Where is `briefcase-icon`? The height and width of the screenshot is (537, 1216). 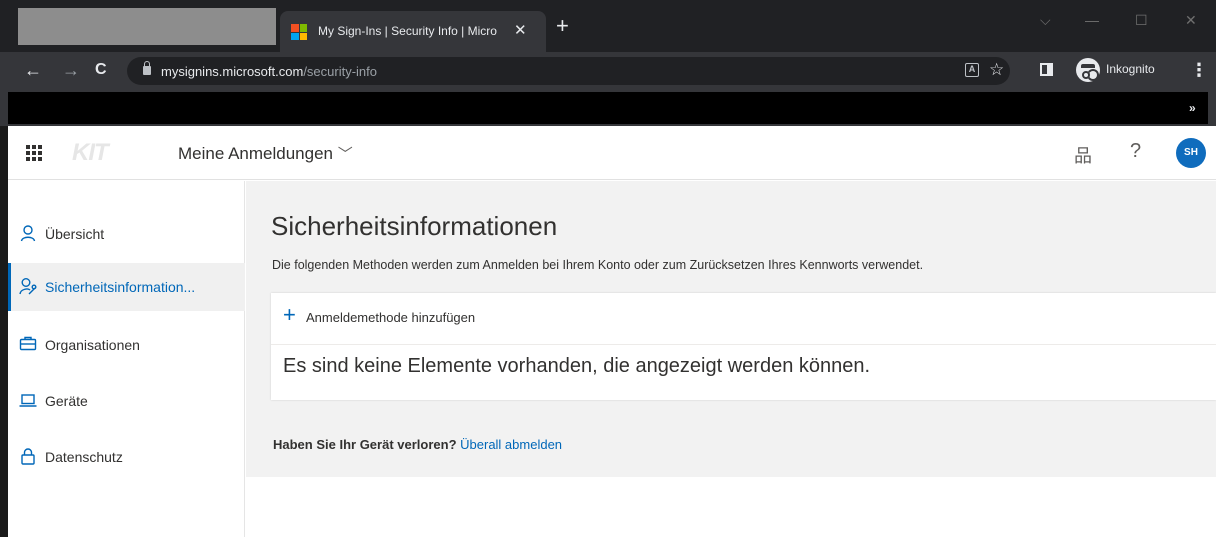 briefcase-icon is located at coordinates (28, 343).